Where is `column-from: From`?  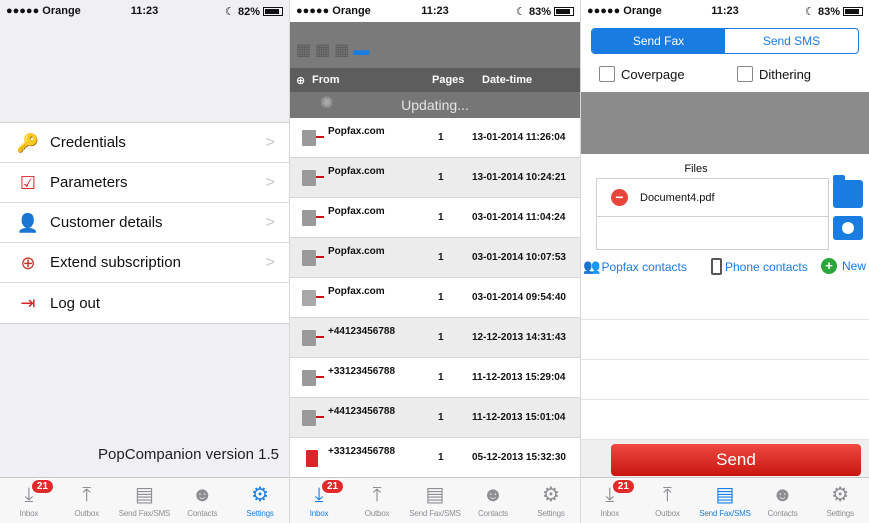
column-from: From is located at coordinates (326, 80).